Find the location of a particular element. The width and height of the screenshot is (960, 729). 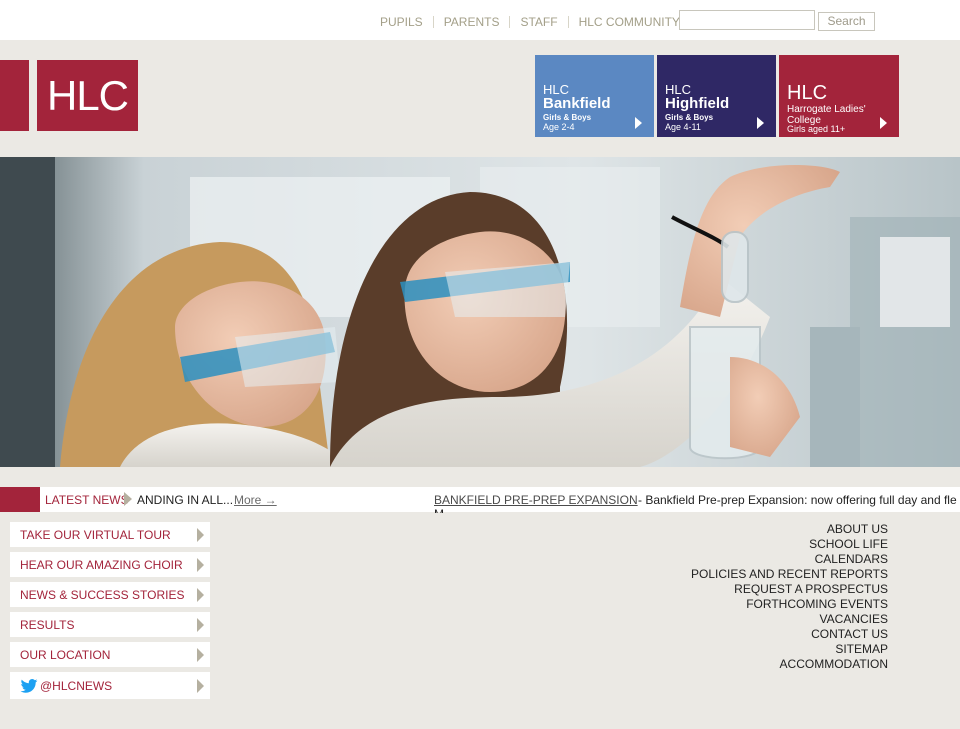

link-school-life: SCHOOL LIFE is located at coordinates (789, 544).